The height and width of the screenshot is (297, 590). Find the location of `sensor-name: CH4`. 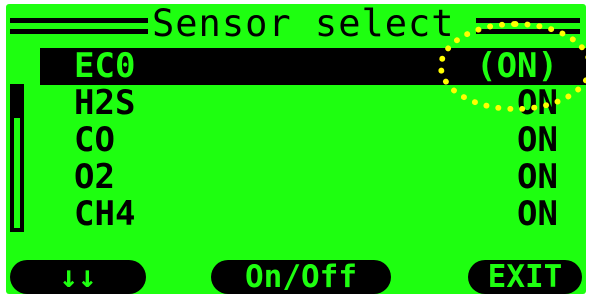

sensor-name: CH4 is located at coordinates (105, 214).